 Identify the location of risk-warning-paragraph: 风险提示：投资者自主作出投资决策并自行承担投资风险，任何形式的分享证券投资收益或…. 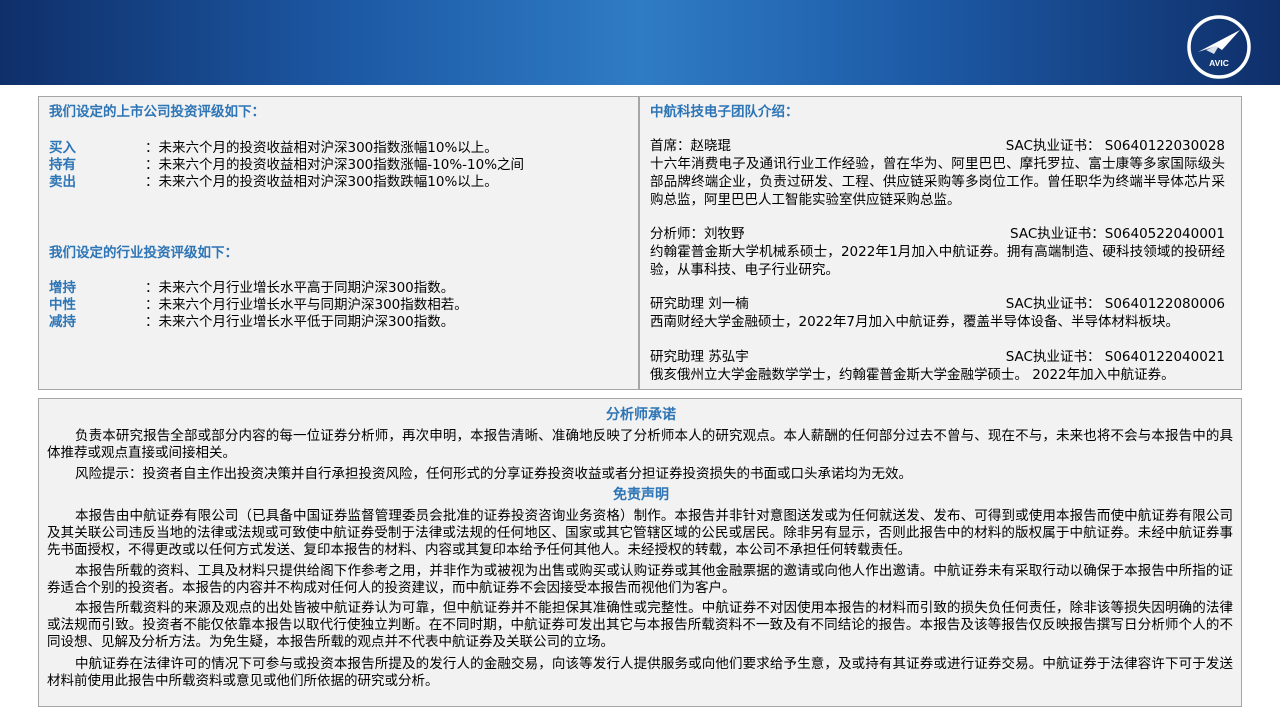
(493, 474).